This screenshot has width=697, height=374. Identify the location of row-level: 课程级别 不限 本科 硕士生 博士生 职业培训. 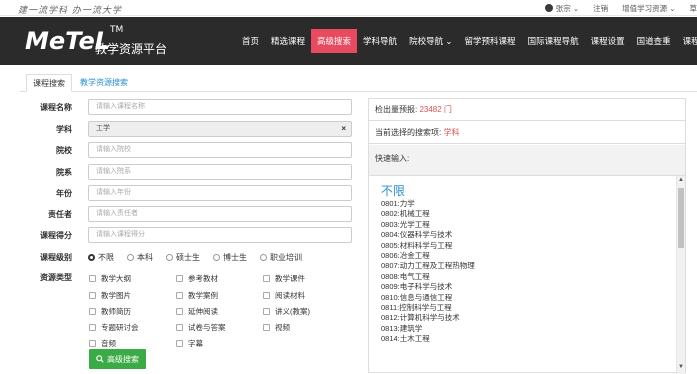
(46, 257).